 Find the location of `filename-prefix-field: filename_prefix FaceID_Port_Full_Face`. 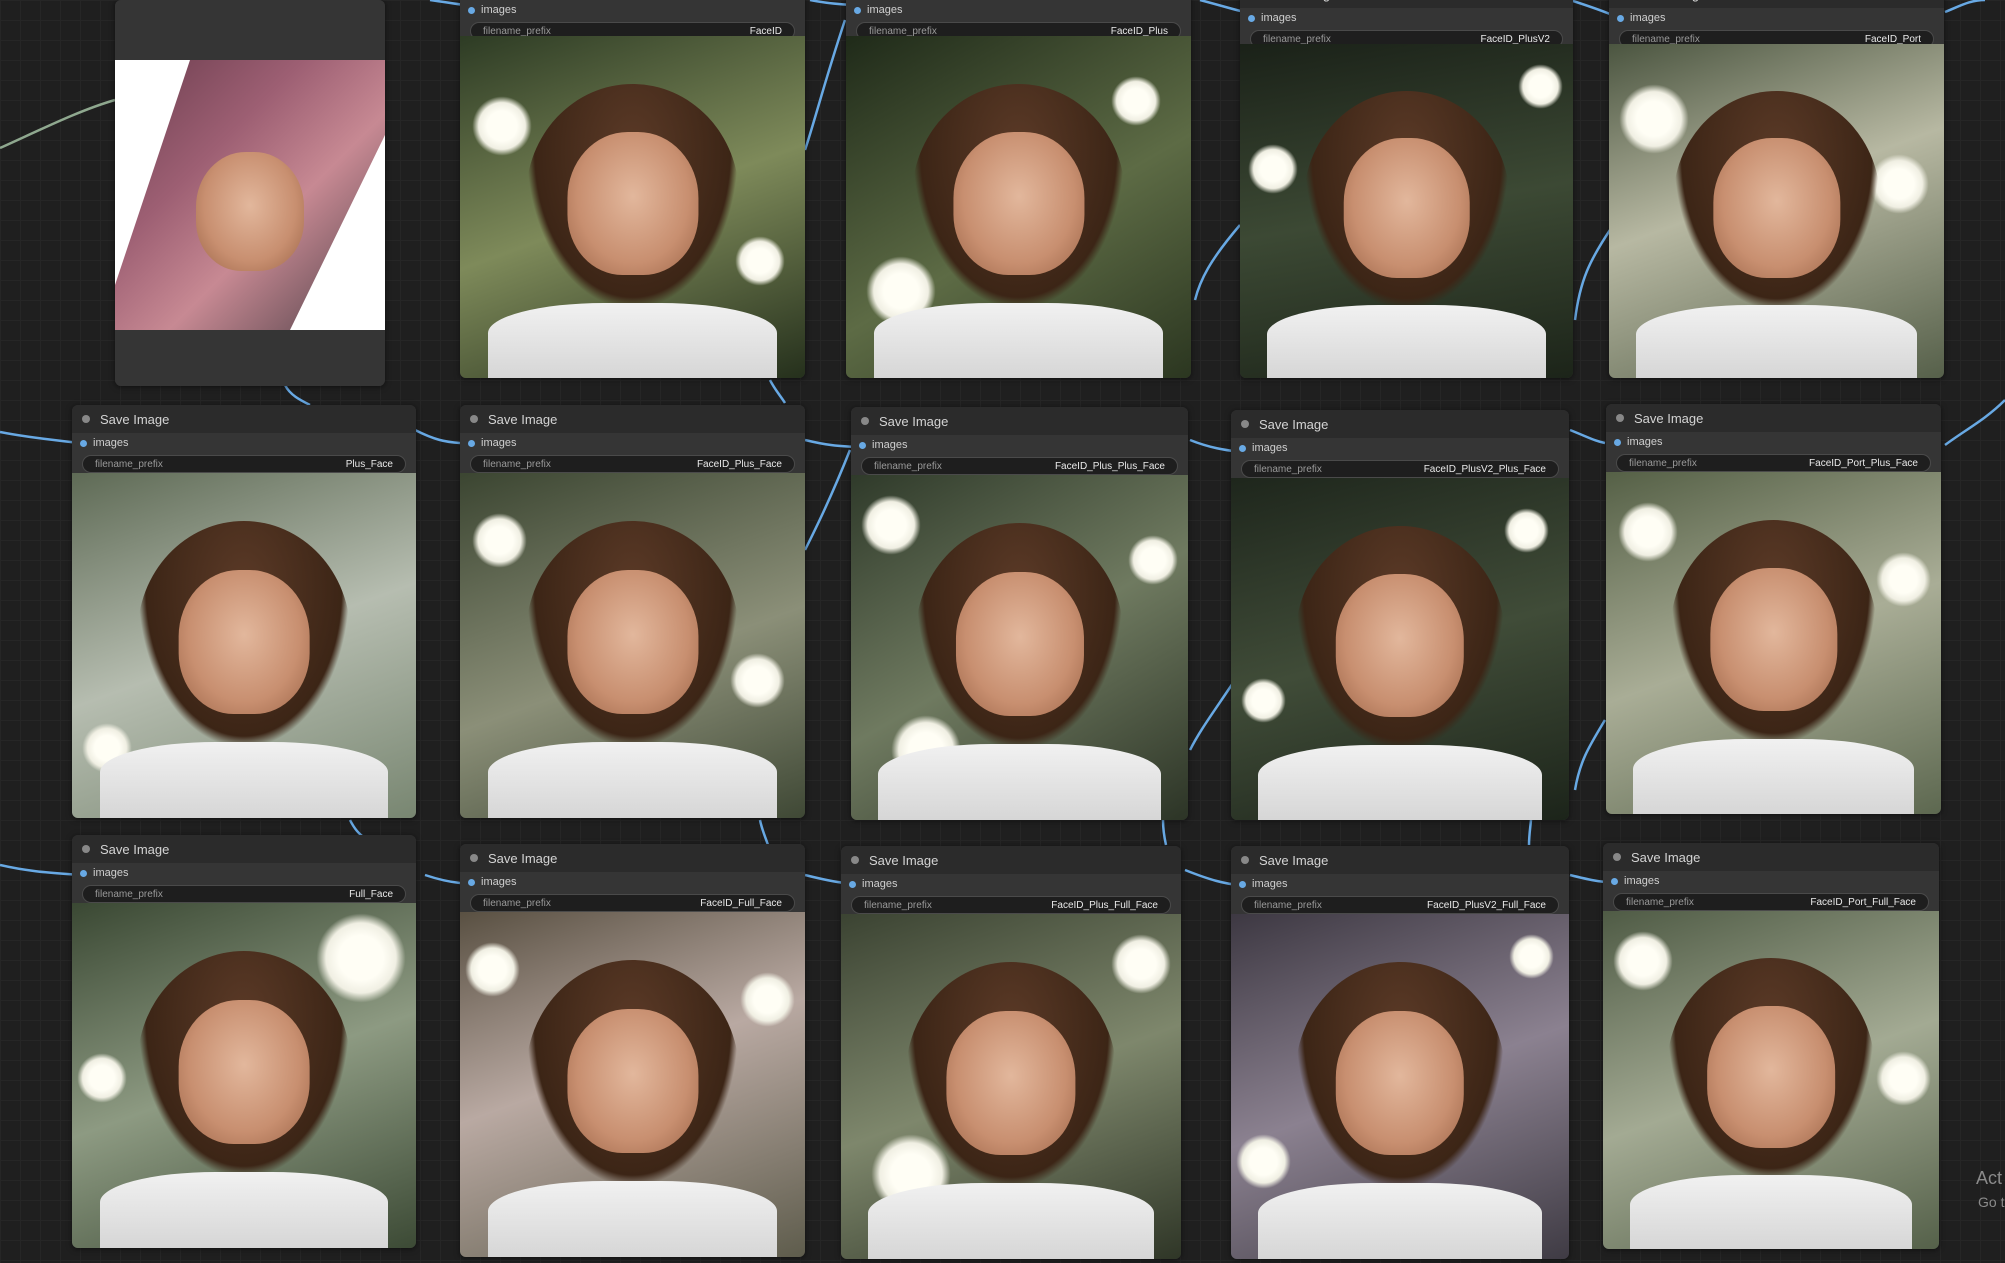

filename-prefix-field: filename_prefix FaceID_Port_Full_Face is located at coordinates (1771, 902).